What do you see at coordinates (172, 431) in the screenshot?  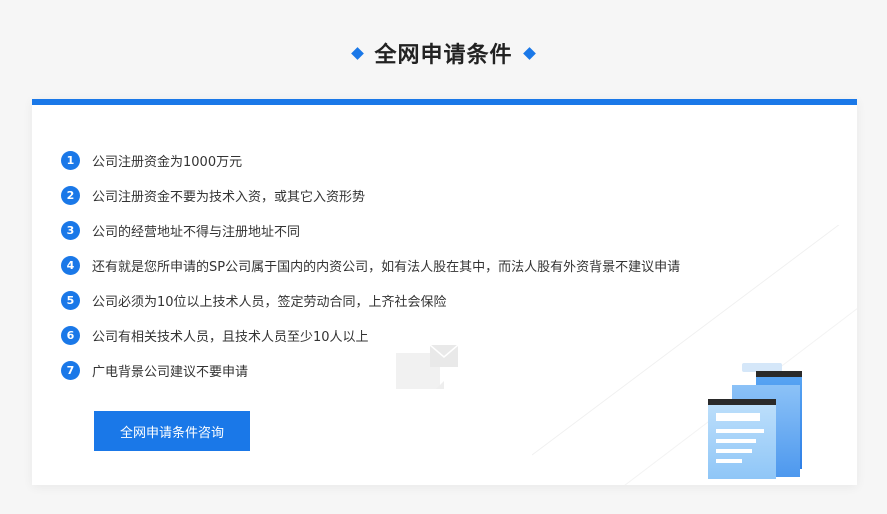 I see `consult-button: 全网申请条件咨询` at bounding box center [172, 431].